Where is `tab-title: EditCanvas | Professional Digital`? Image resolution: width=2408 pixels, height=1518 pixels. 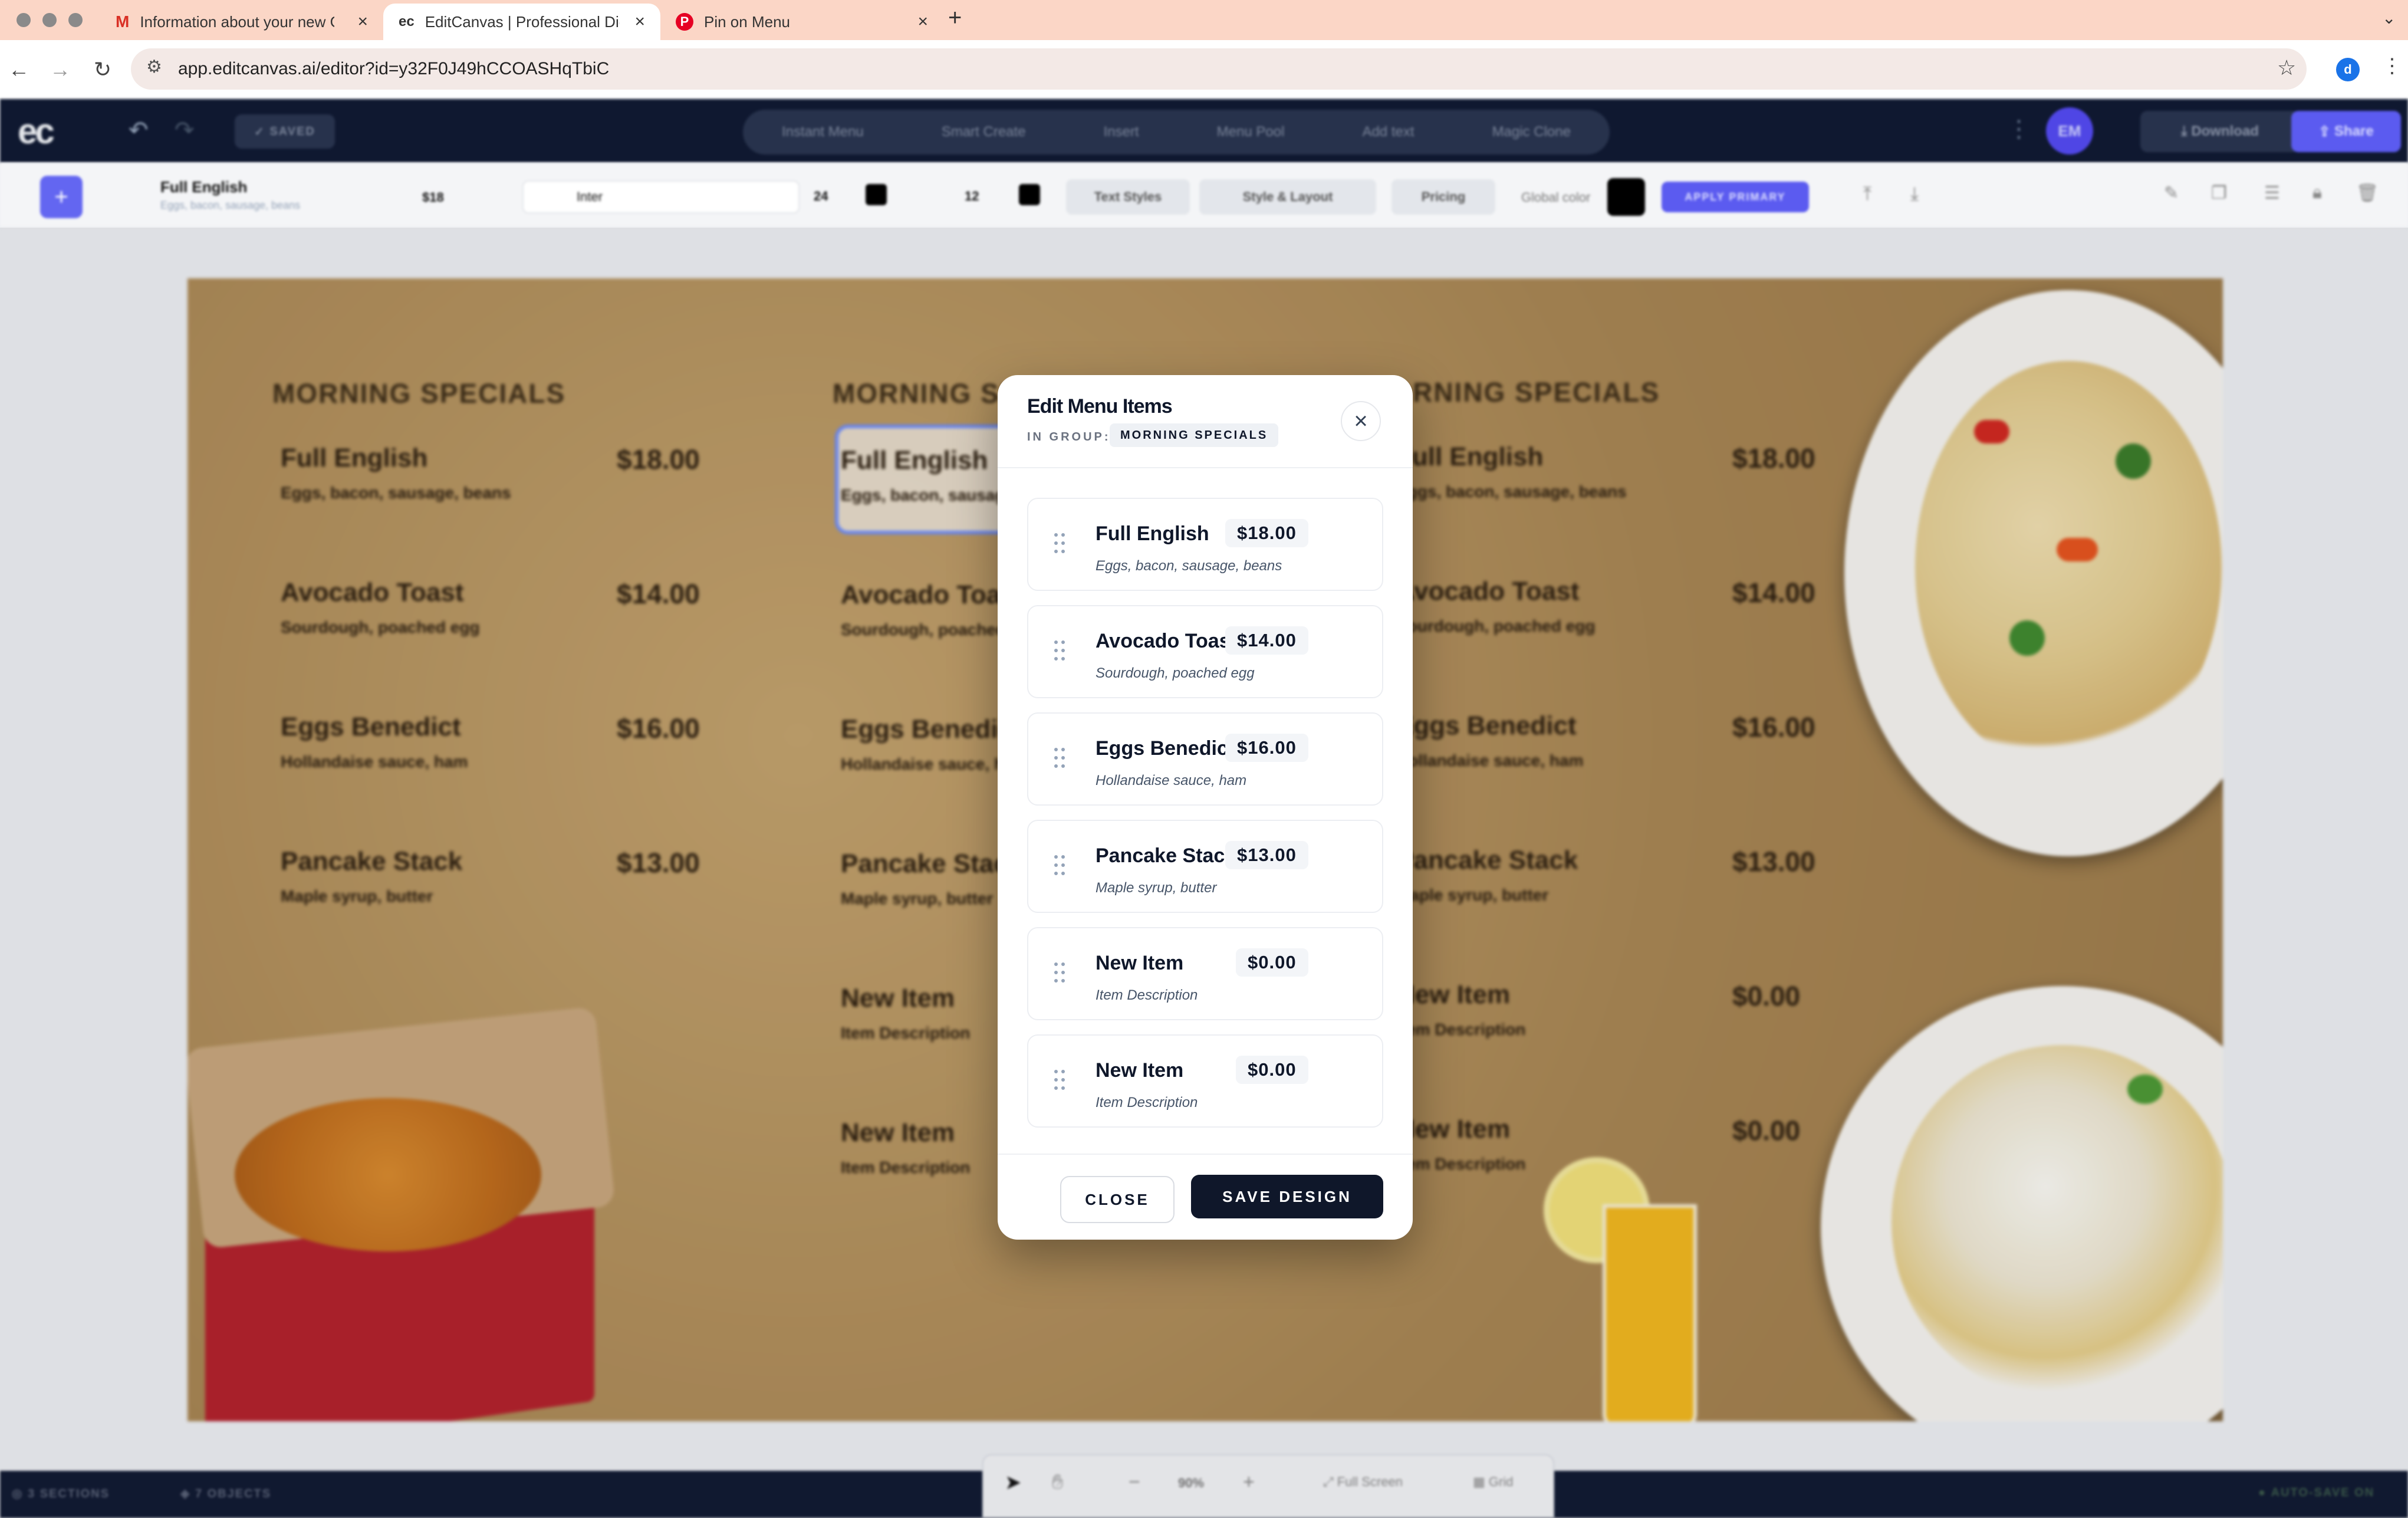 tab-title: EditCanvas | Professional Digital is located at coordinates (522, 22).